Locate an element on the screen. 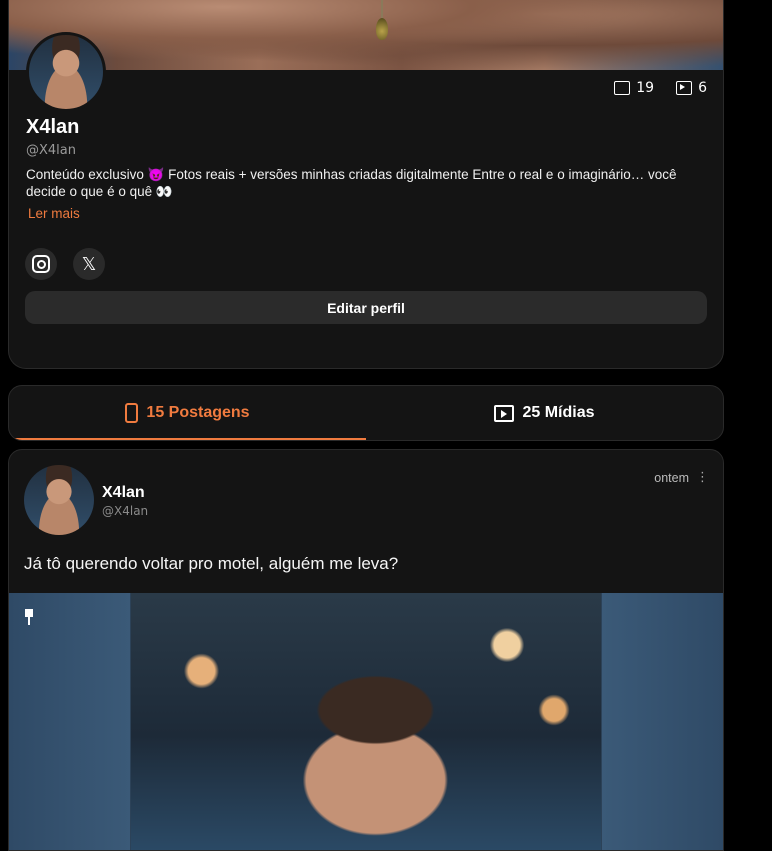 This screenshot has height=851, width=772. profile-tabs: 15 Postagens 25 Mídias is located at coordinates (366, 413).